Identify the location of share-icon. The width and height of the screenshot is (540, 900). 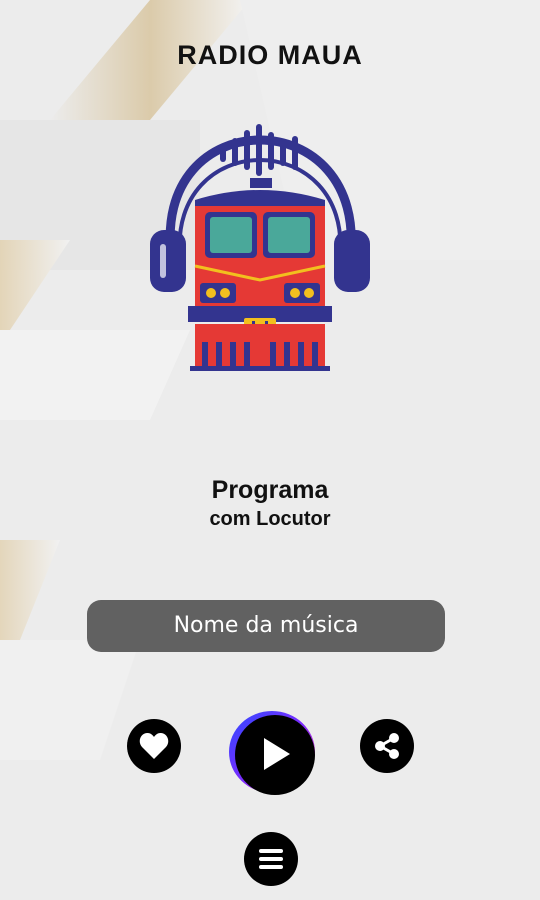
(387, 746).